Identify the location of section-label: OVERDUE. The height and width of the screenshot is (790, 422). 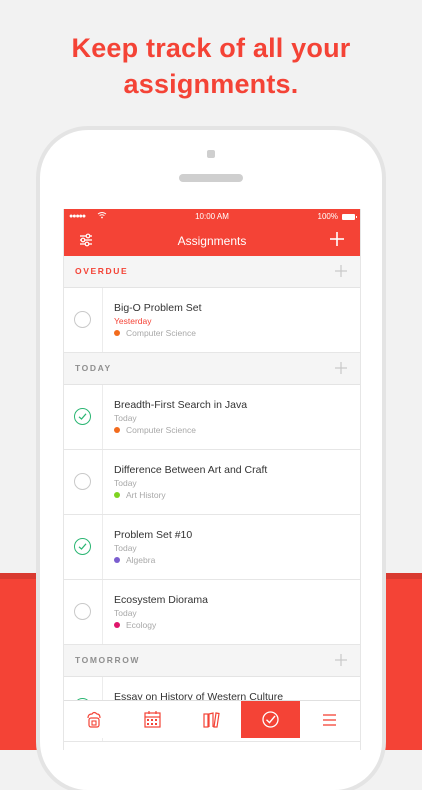
(102, 271).